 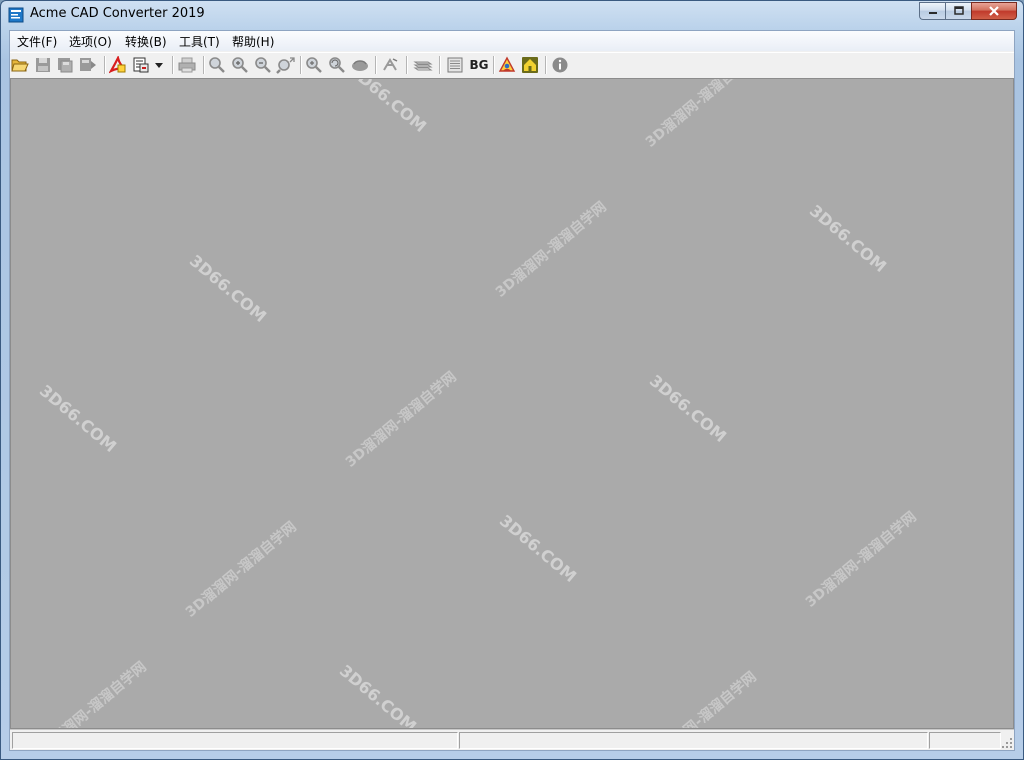 What do you see at coordinates (16, 15) in the screenshot?
I see `app-document-icon` at bounding box center [16, 15].